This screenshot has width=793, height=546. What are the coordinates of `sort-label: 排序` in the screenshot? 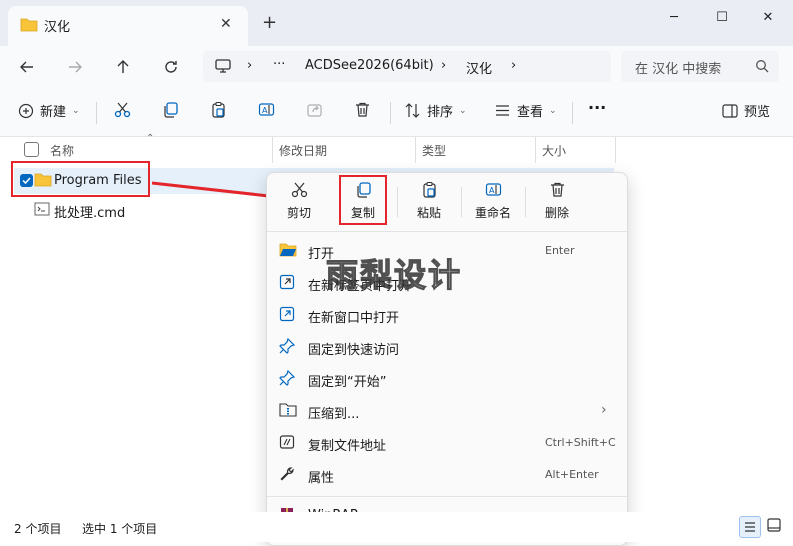 It's located at (440, 112).